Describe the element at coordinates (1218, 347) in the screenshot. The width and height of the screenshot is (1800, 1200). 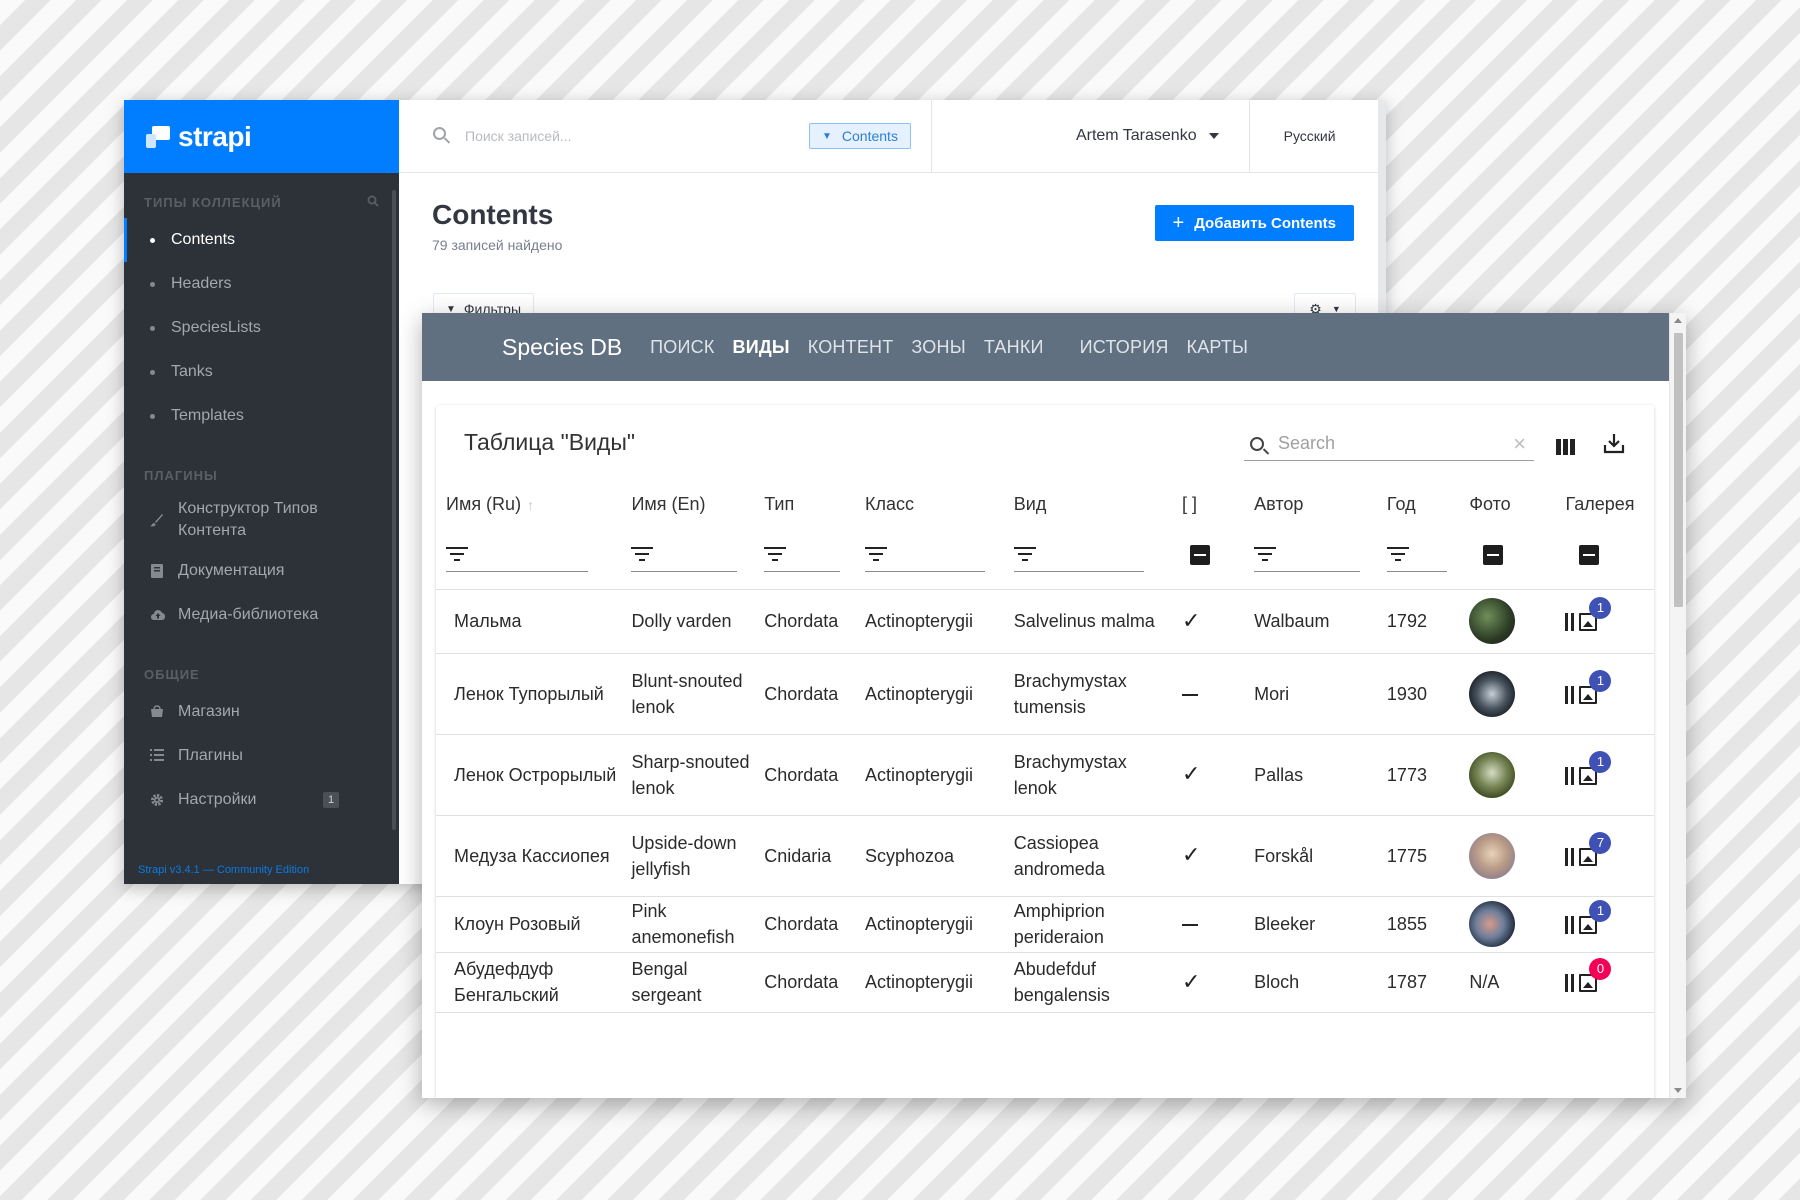
I see `nav-maps: КАРТЫ` at that location.